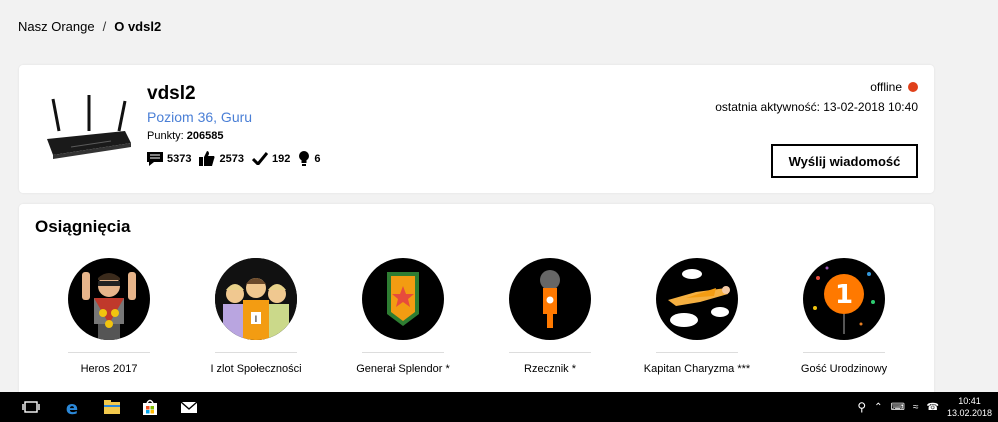  Describe the element at coordinates (844, 295) in the screenshot. I see `svg-text: 1` at that location.